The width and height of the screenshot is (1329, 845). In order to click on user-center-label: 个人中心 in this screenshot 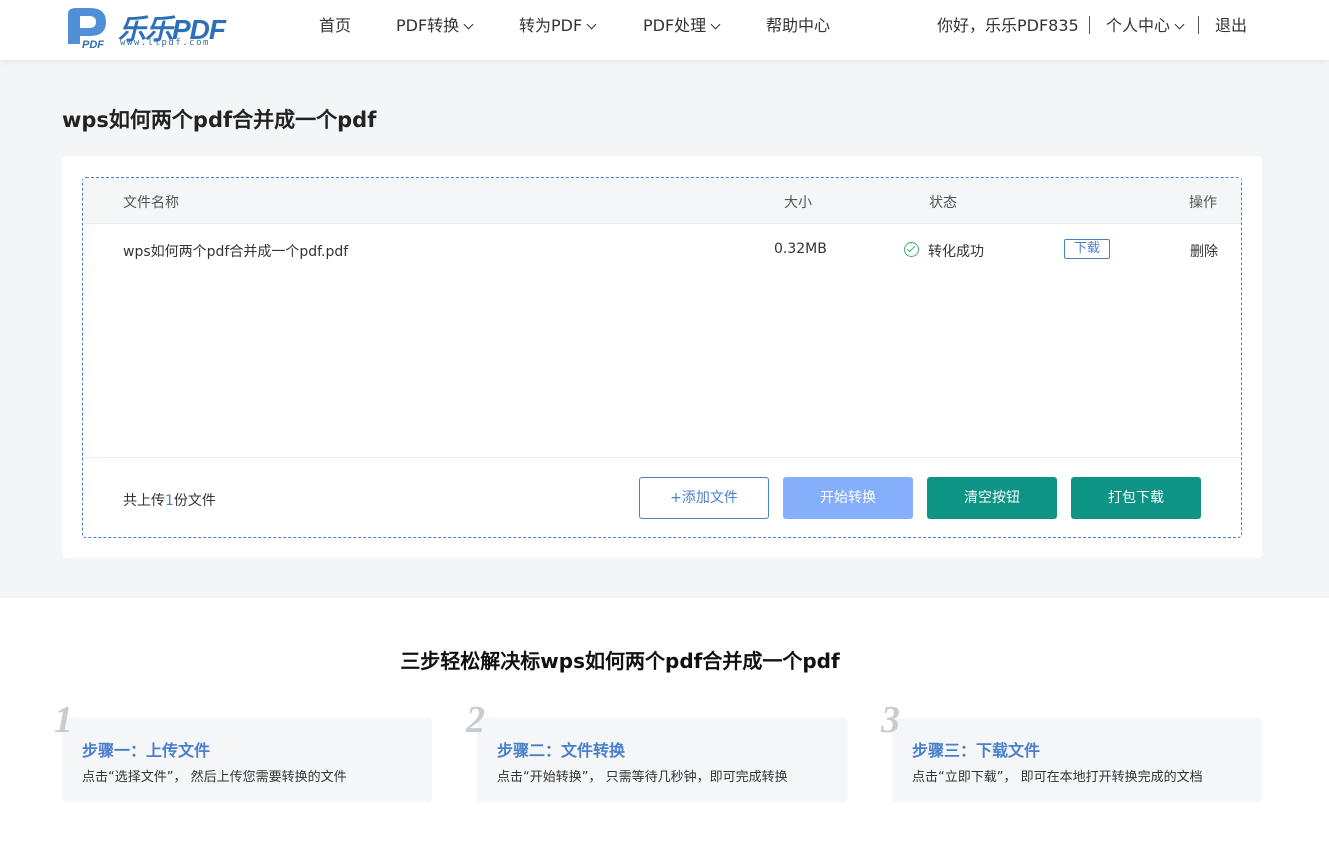, I will do `click(1138, 25)`.